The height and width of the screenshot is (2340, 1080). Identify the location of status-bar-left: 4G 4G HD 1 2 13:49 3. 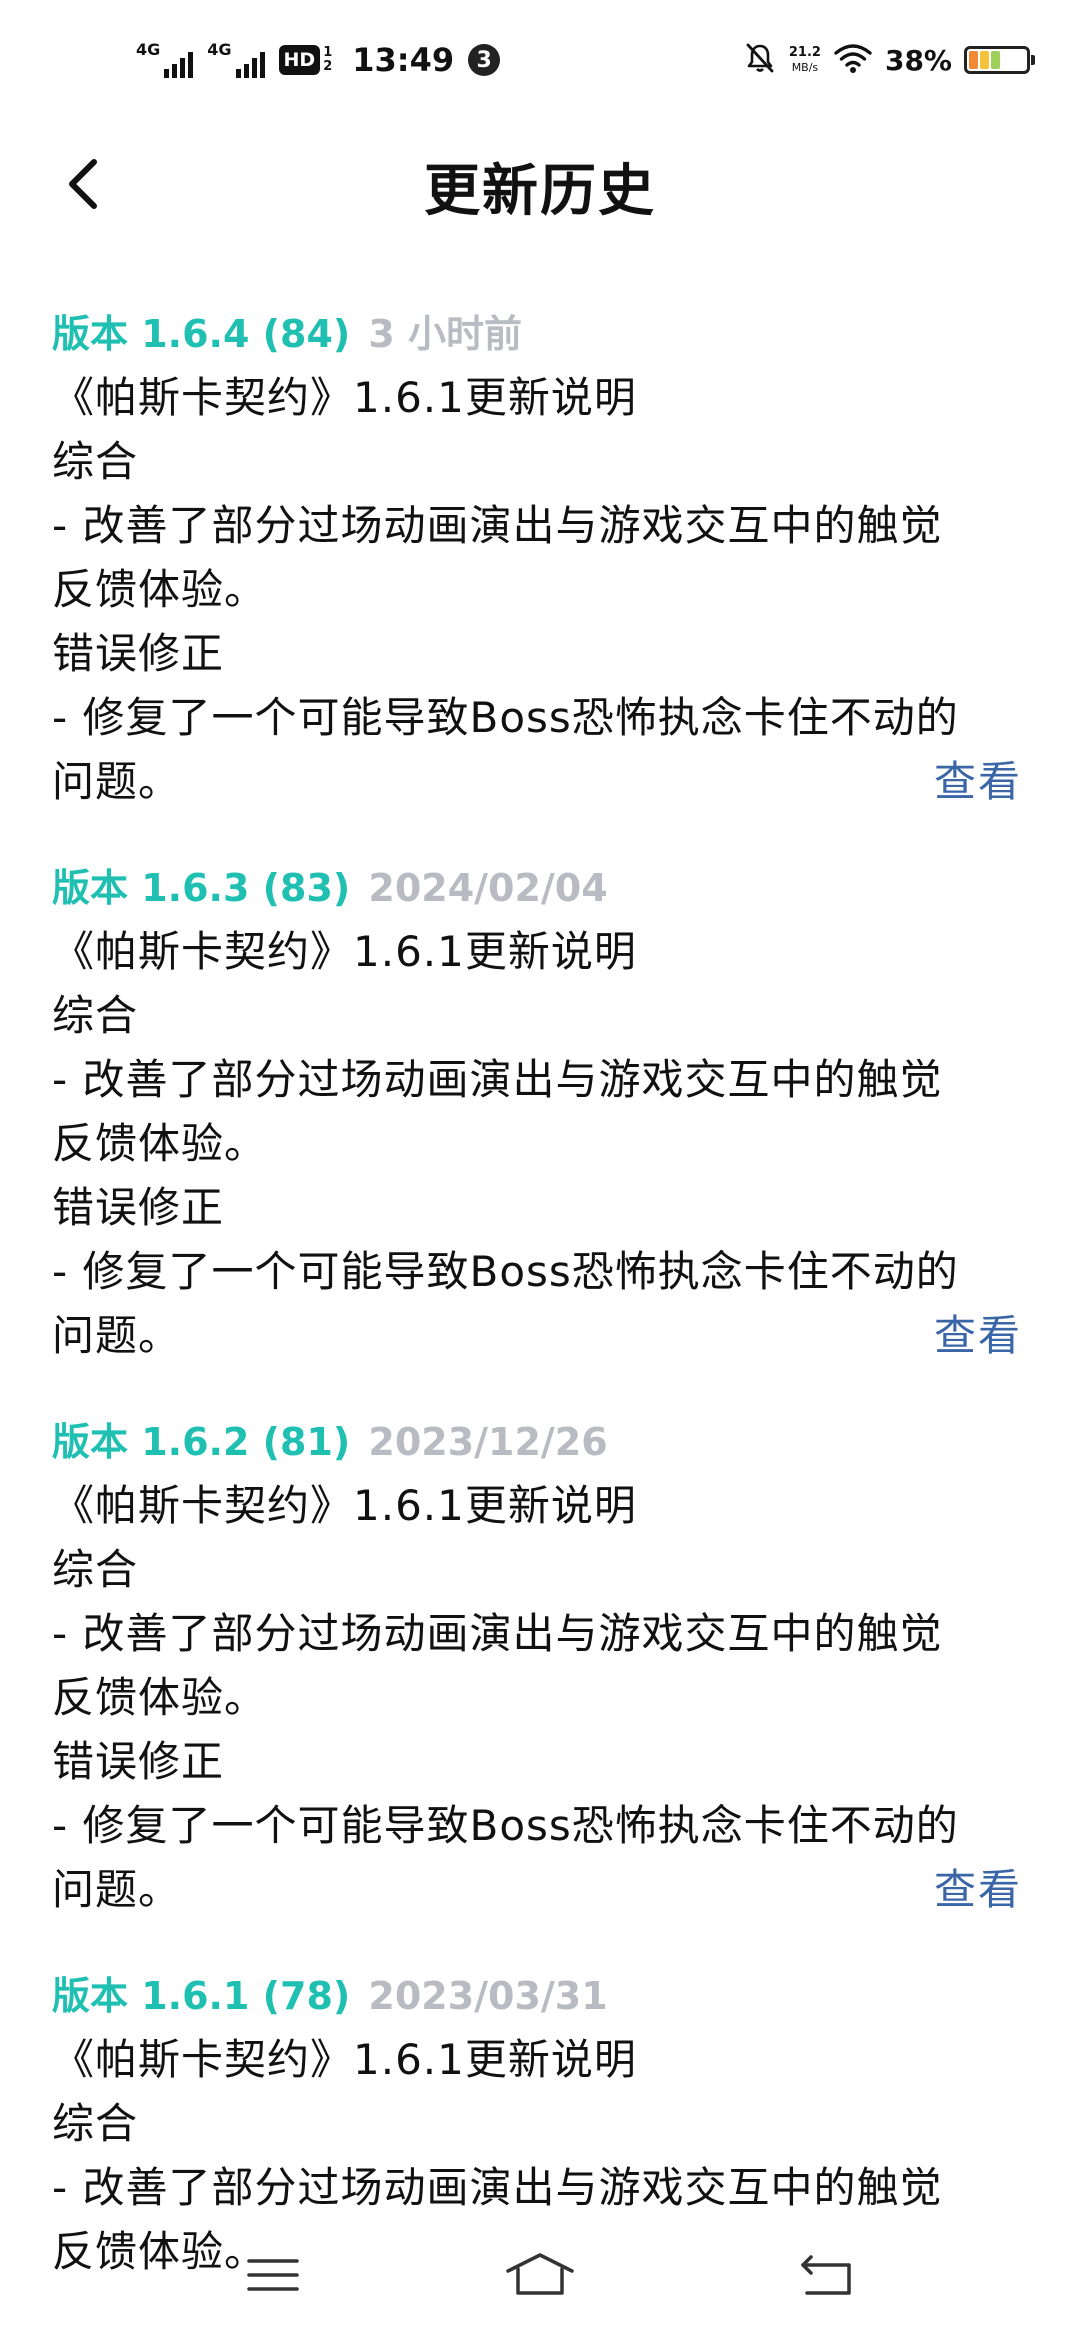
(318, 60).